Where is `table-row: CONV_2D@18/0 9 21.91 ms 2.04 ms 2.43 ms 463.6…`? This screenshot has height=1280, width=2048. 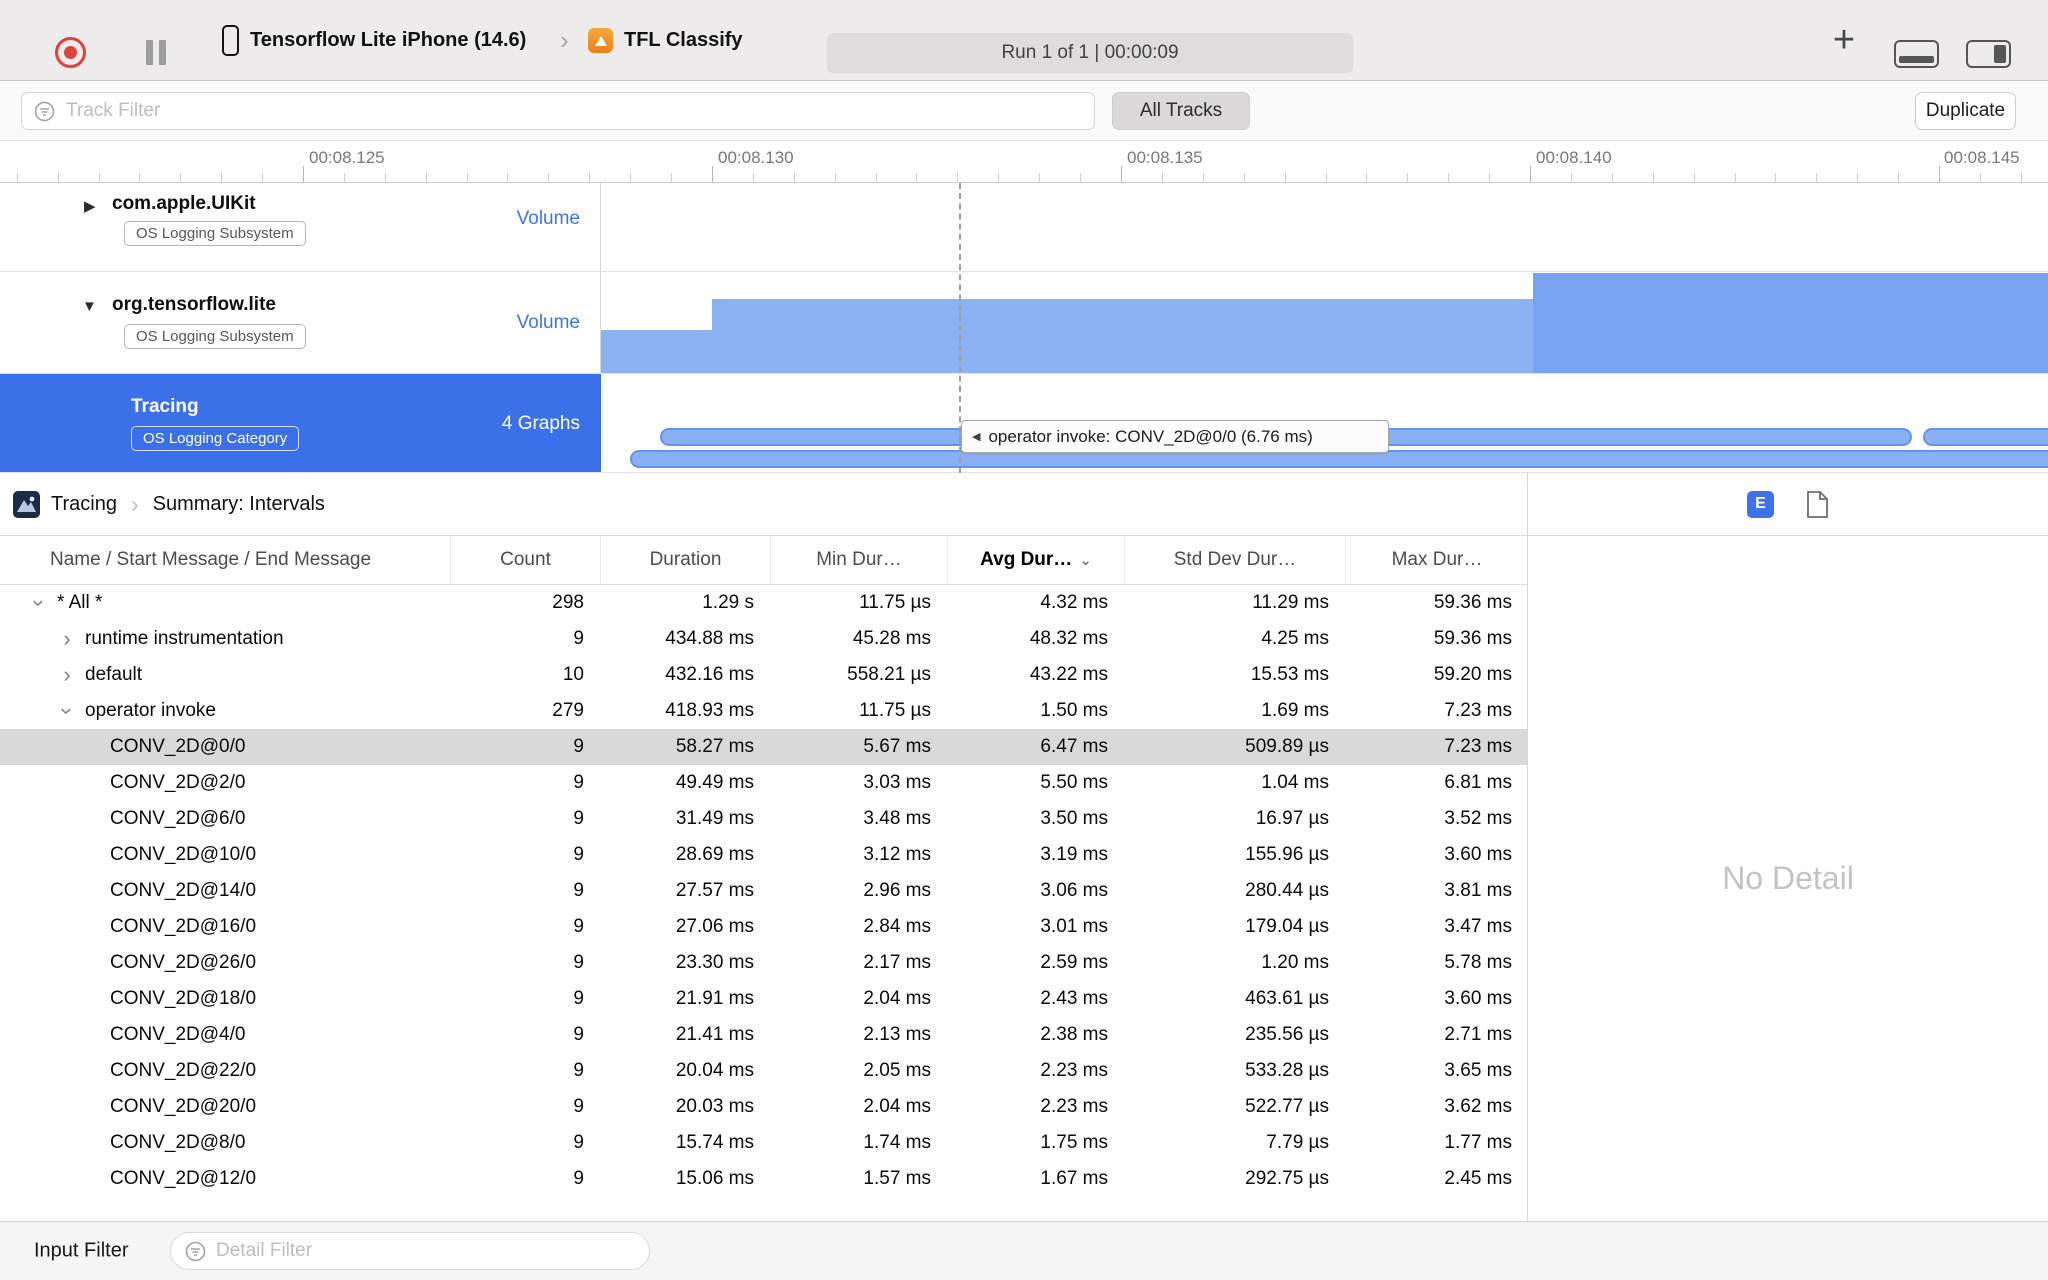
table-row: CONV_2D@18/0 9 21.91 ms 2.04 ms 2.43 ms 463.6… is located at coordinates (763, 999).